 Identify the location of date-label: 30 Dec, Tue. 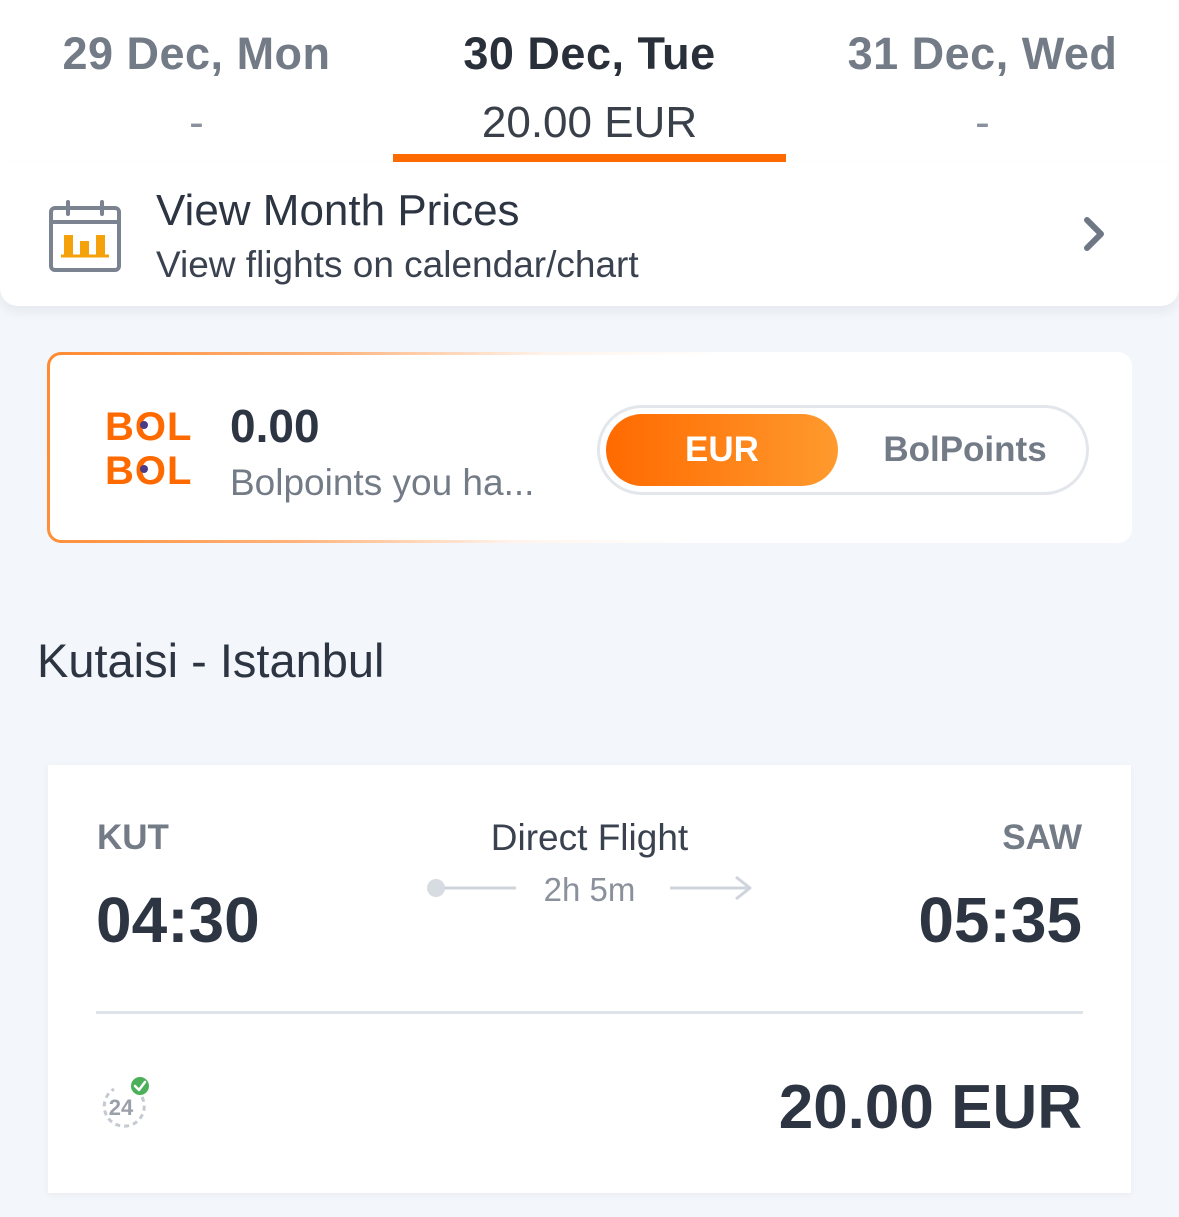
(589, 53).